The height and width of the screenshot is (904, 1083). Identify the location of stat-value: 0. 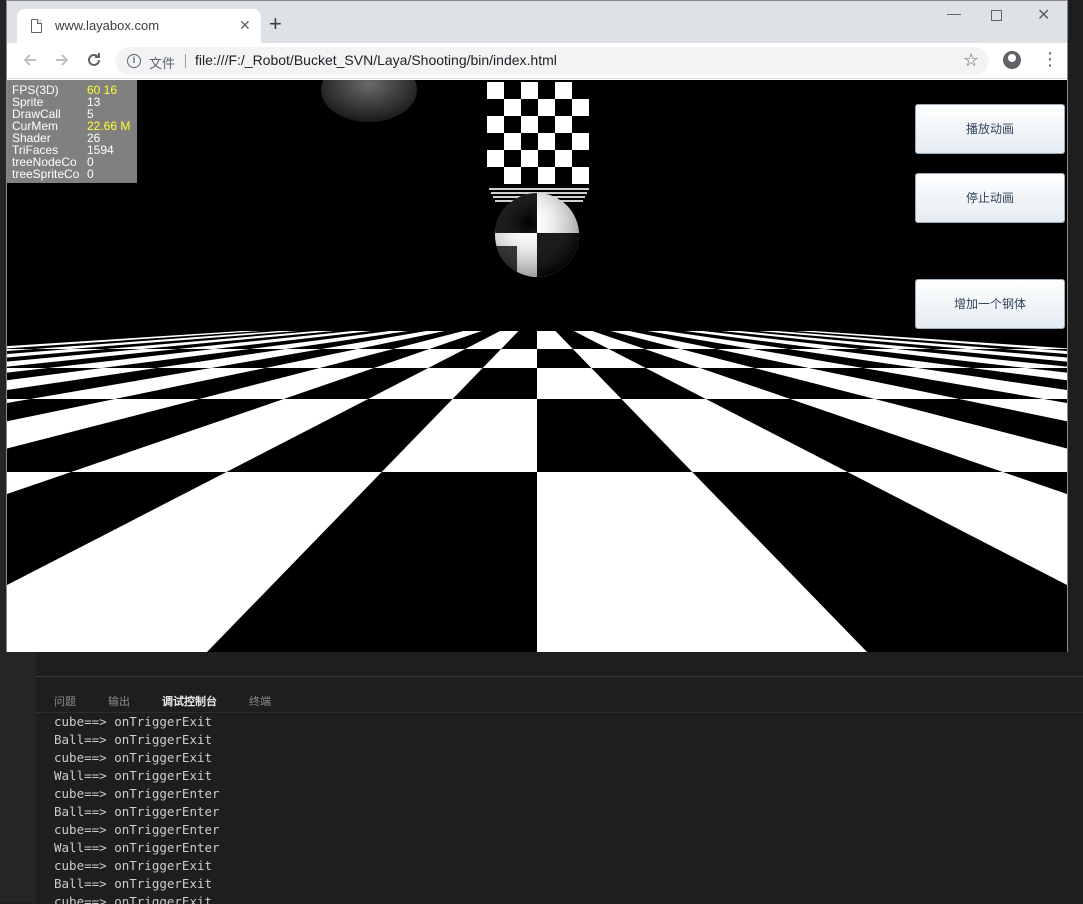
(90, 174).